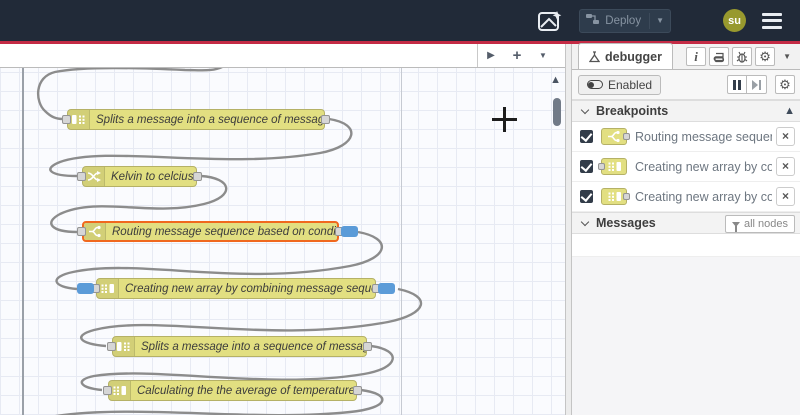 The height and width of the screenshot is (415, 800). What do you see at coordinates (595, 84) in the screenshot?
I see `toggle-icon` at bounding box center [595, 84].